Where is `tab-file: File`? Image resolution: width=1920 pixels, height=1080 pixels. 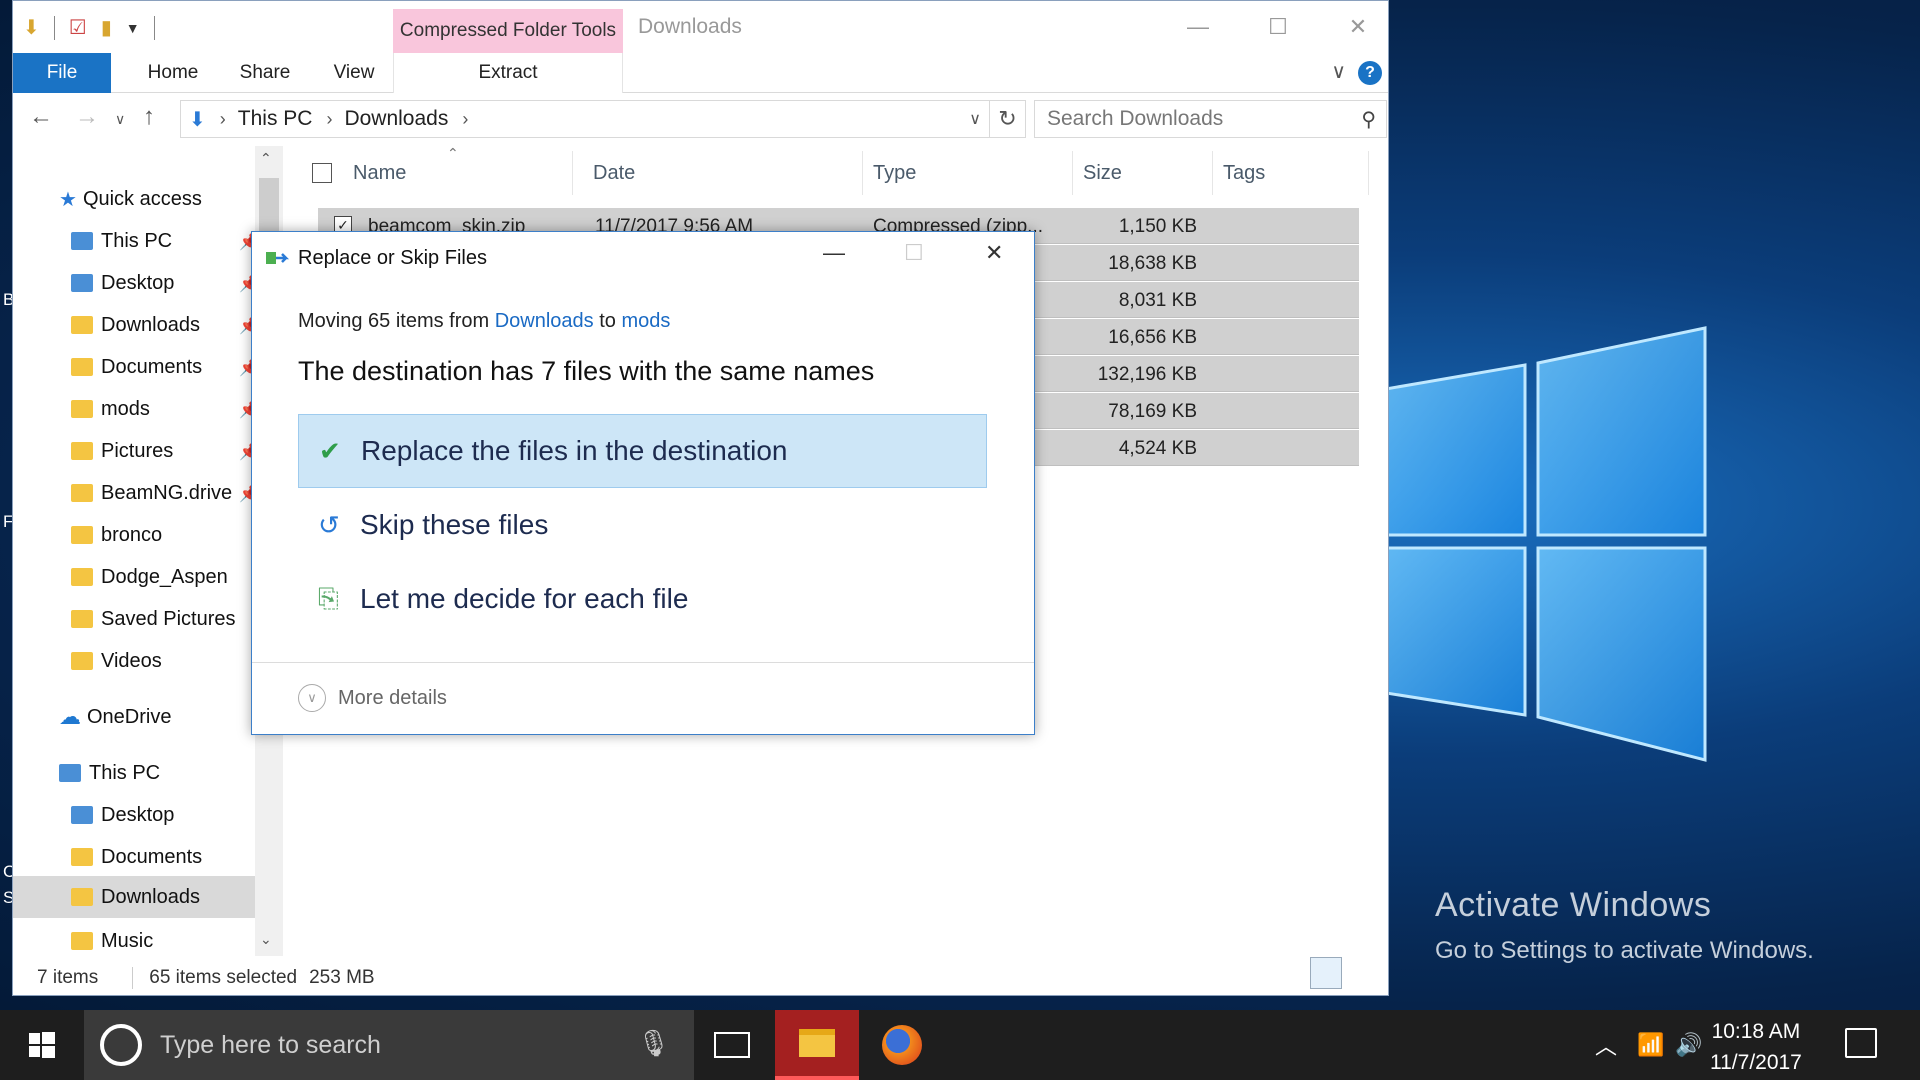
tab-file: File is located at coordinates (62, 73).